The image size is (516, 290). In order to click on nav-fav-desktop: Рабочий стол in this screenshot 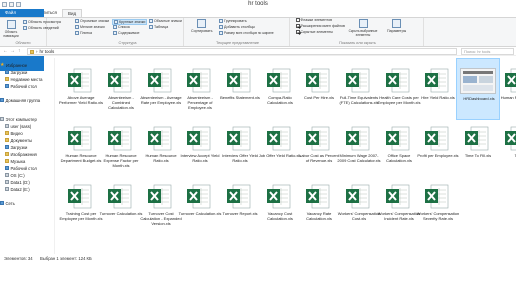, I will do `click(27, 86)`.